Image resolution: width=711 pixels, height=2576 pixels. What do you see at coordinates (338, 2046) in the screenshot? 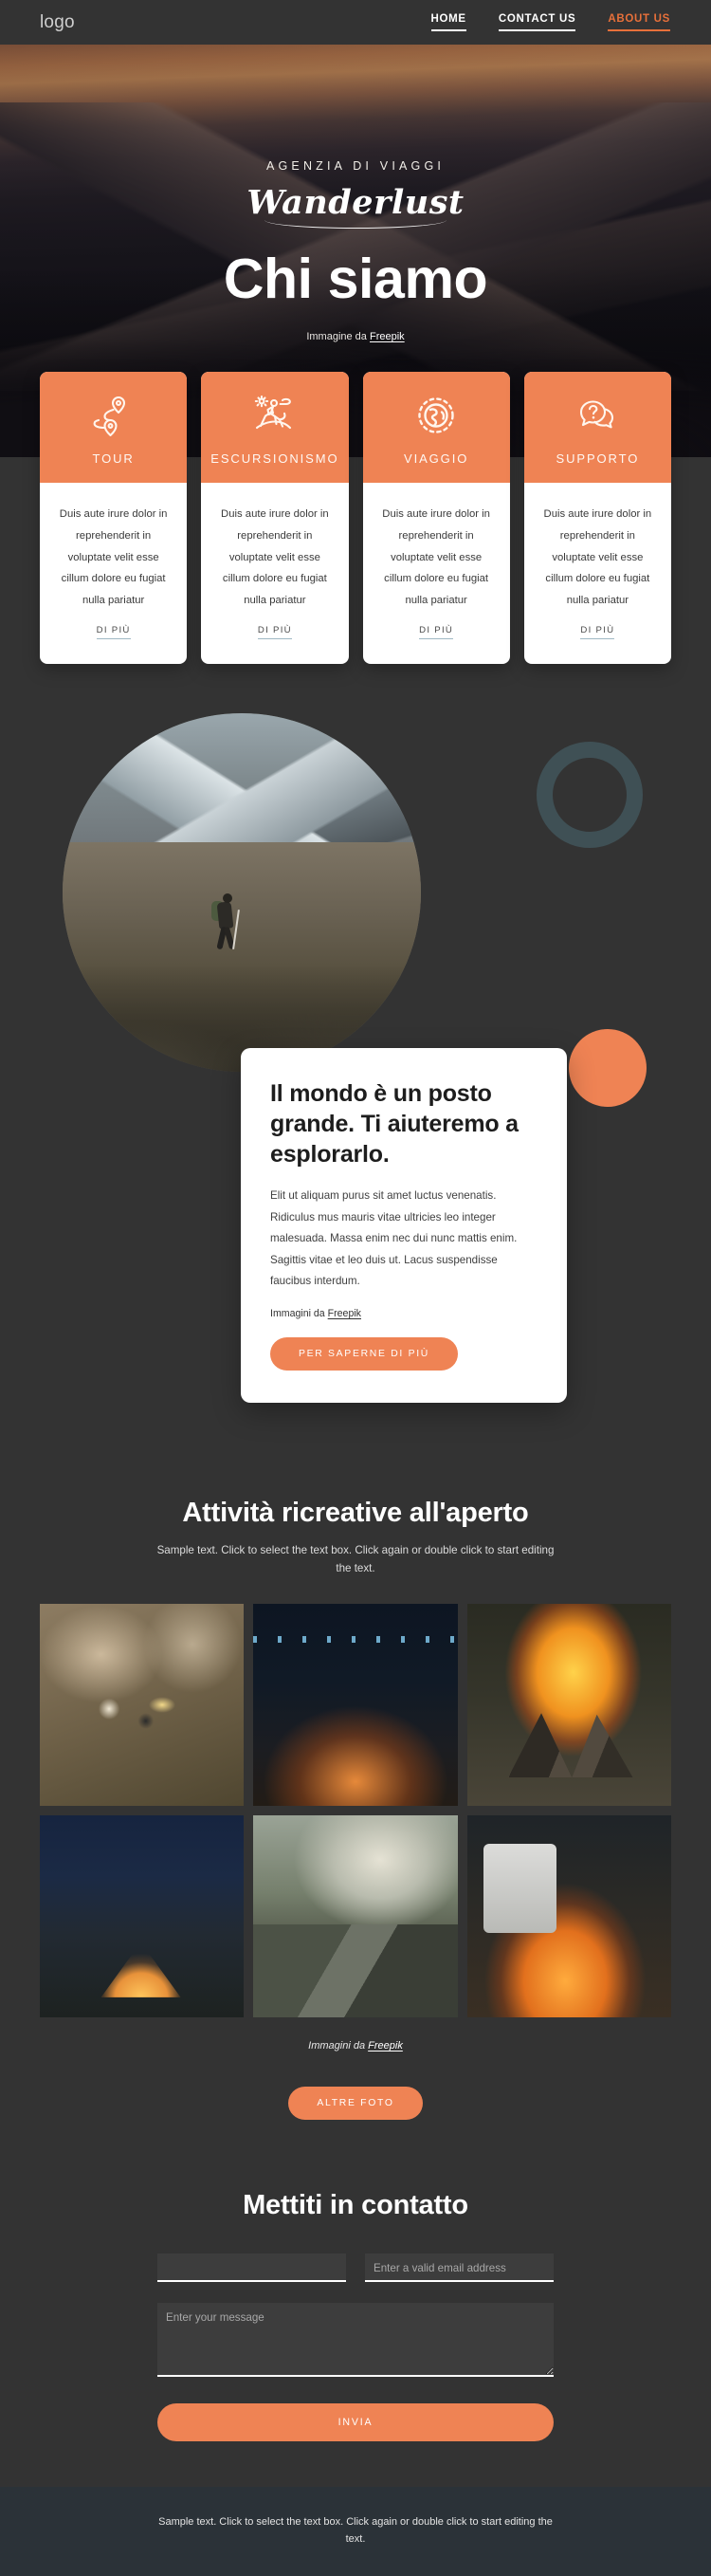
I see `gallery-credit-prefix: Immagini da` at bounding box center [338, 2046].